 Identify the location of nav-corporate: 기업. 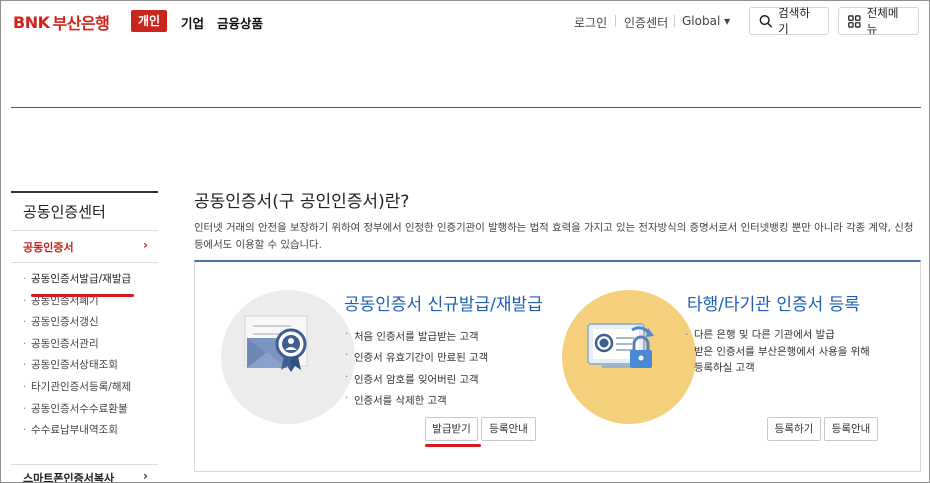
(192, 22).